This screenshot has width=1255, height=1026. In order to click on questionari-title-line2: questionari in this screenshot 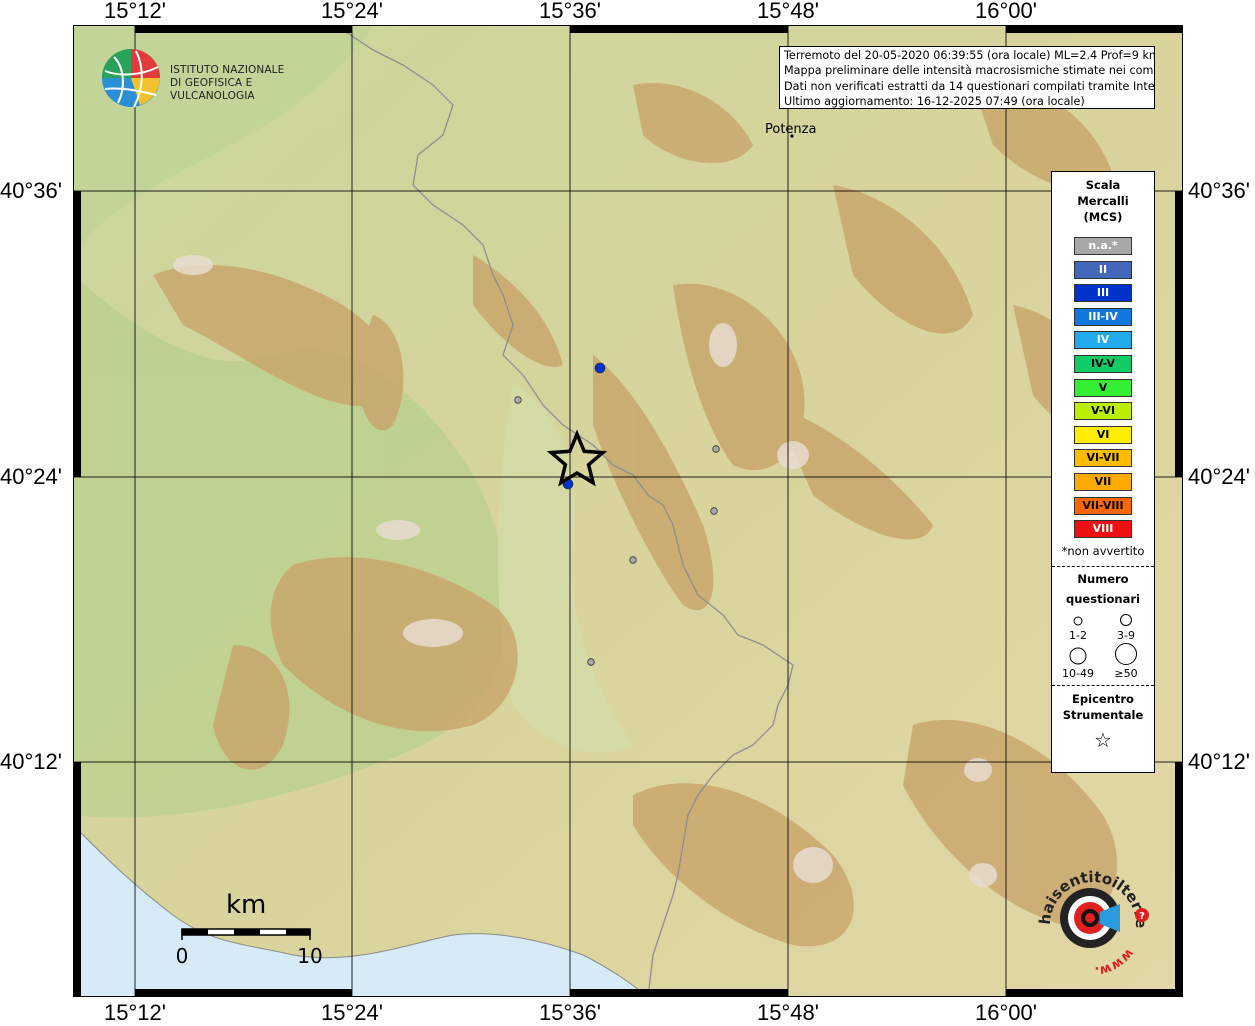, I will do `click(1103, 599)`.